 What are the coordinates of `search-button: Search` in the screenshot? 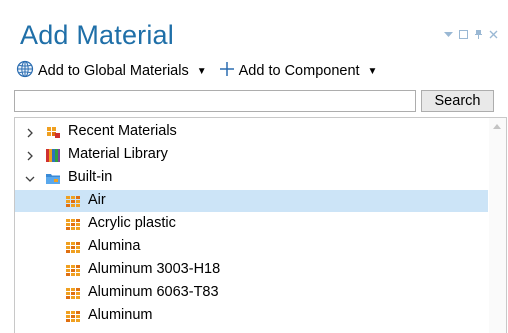 It's located at (457, 101).